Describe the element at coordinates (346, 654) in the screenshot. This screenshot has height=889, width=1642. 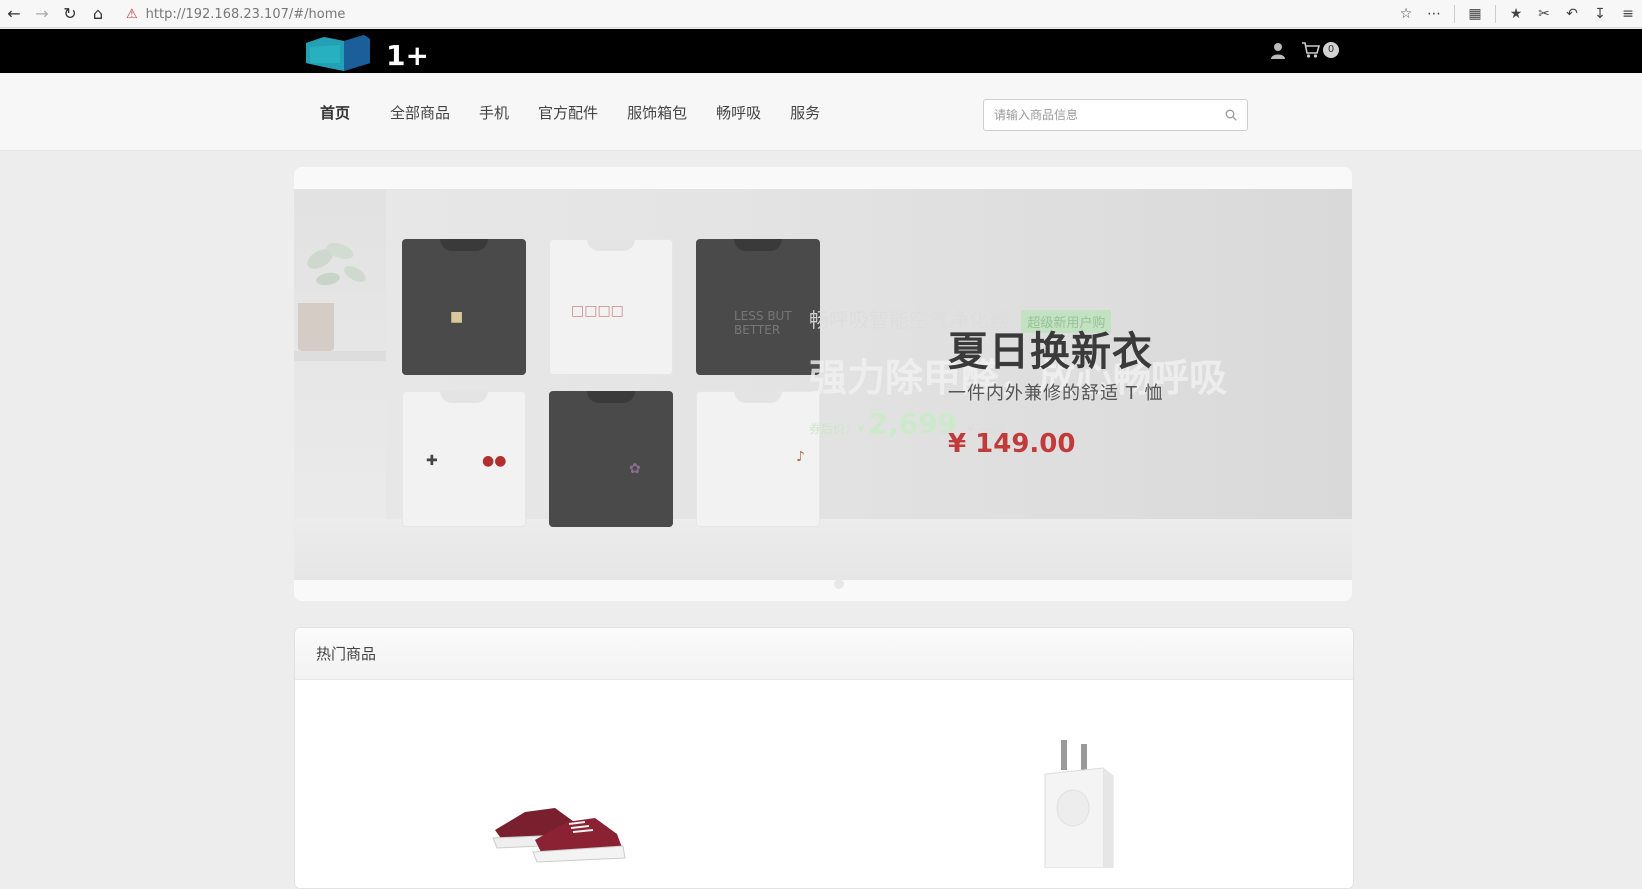
I see `hot-products-title: 热门商品` at that location.